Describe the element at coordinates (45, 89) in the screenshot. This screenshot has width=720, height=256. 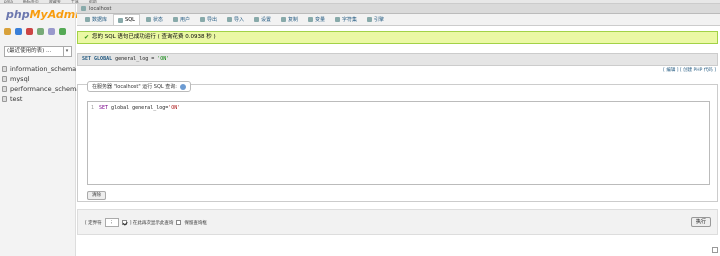
I see `db-name: performance_schema` at that location.